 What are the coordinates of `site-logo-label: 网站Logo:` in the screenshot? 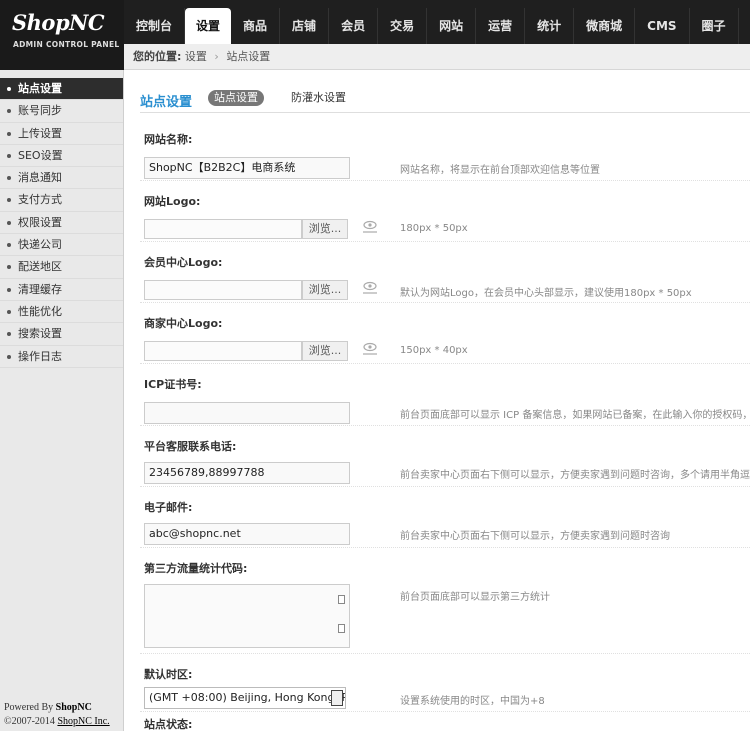 It's located at (172, 201).